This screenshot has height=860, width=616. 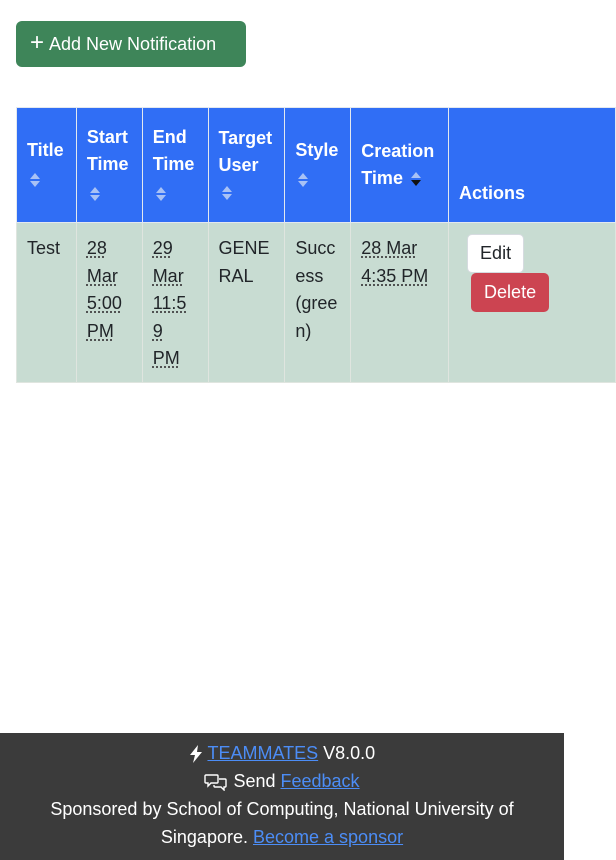 I want to click on cell-style: Succ ess (gree n), so click(x=318, y=302).